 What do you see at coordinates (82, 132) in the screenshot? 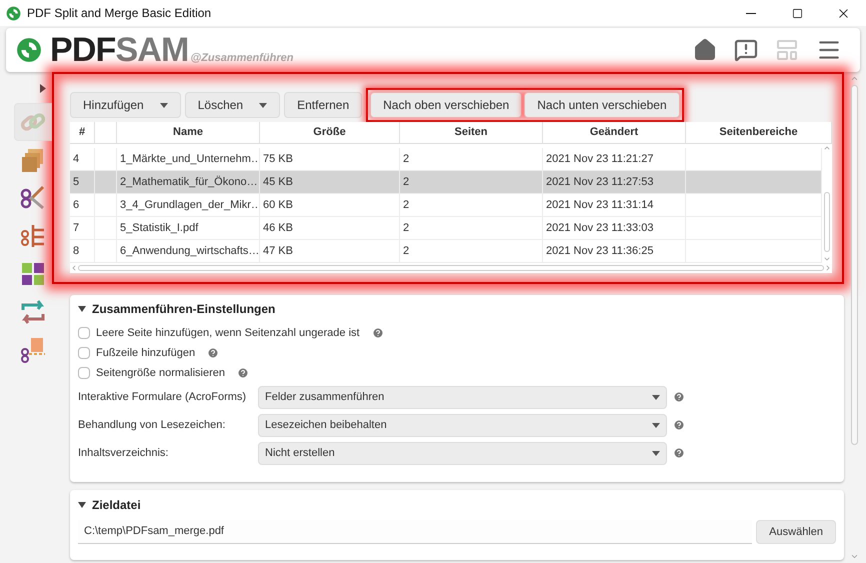
I see `column-header: #` at bounding box center [82, 132].